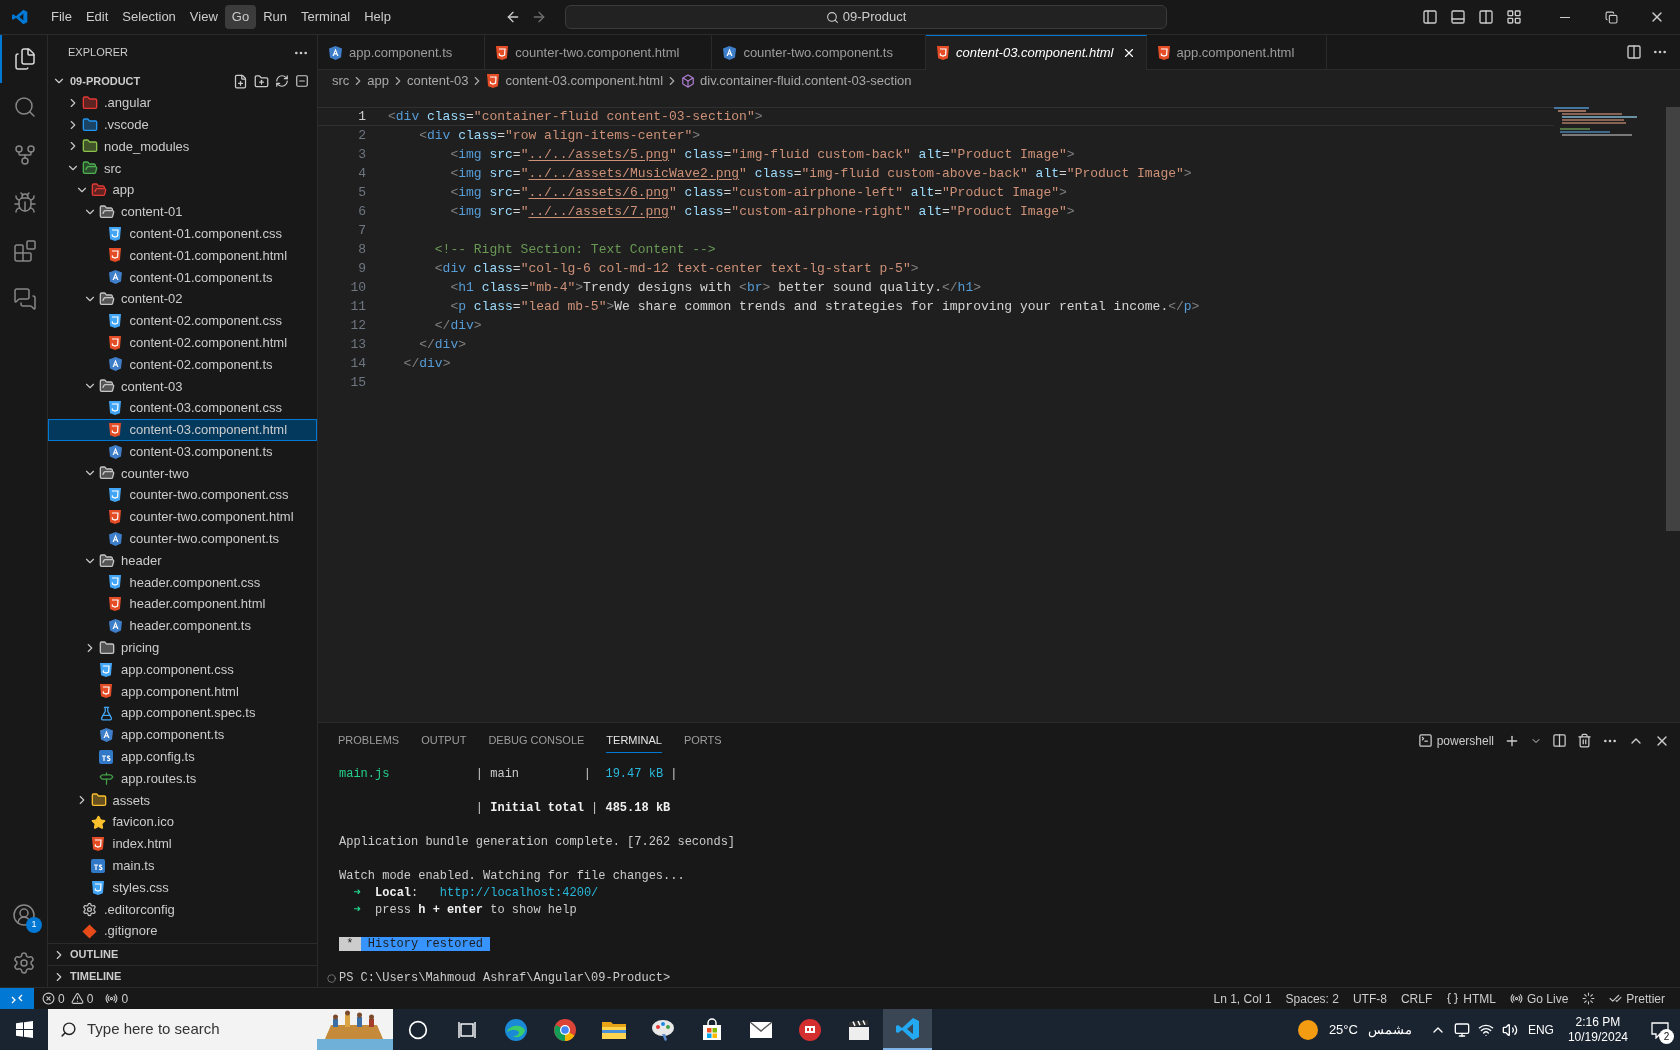 The width and height of the screenshot is (1680, 1050). Describe the element at coordinates (866, 17) in the screenshot. I see `command-center-search: 09-Product` at that location.